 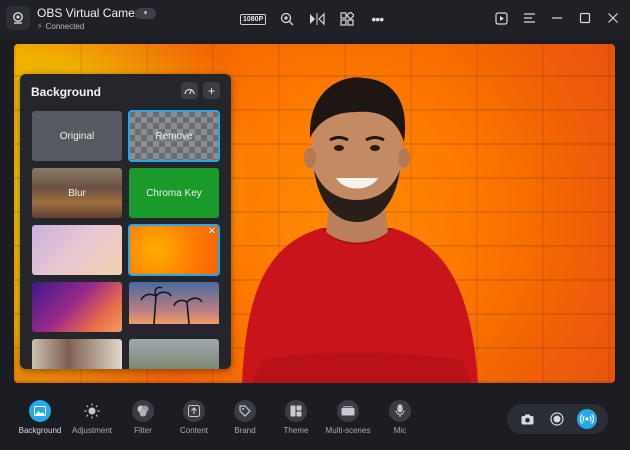 I want to click on tool-multi-scenes: Multi-scenes, so click(x=348, y=417).